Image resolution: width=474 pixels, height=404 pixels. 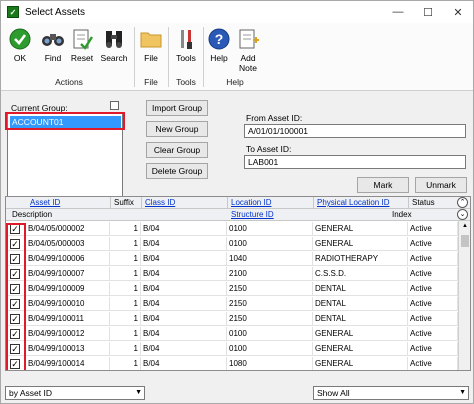 I want to click on unmark-button: Unmark, so click(x=441, y=185).